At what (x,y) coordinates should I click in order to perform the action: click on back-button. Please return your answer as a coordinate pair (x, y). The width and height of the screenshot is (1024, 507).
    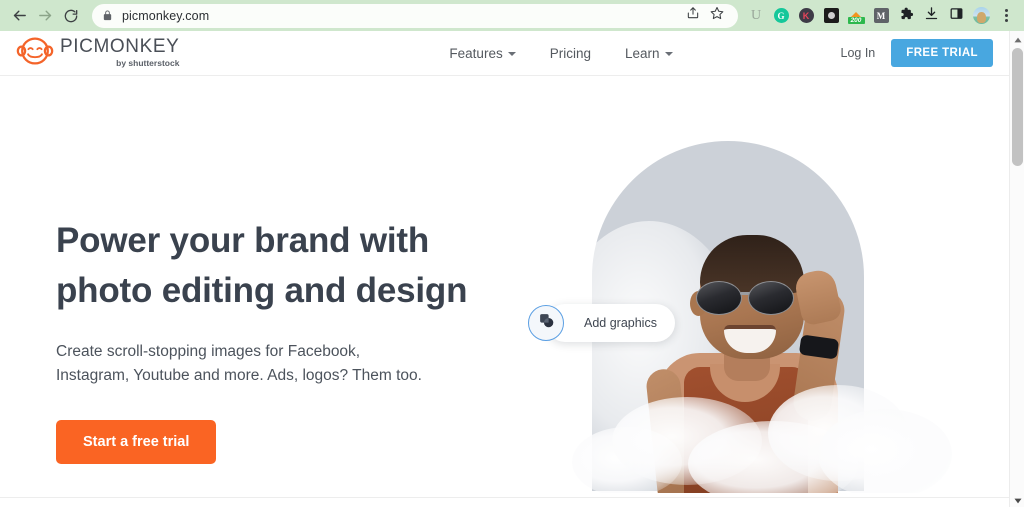
    Looking at the image, I should click on (19, 16).